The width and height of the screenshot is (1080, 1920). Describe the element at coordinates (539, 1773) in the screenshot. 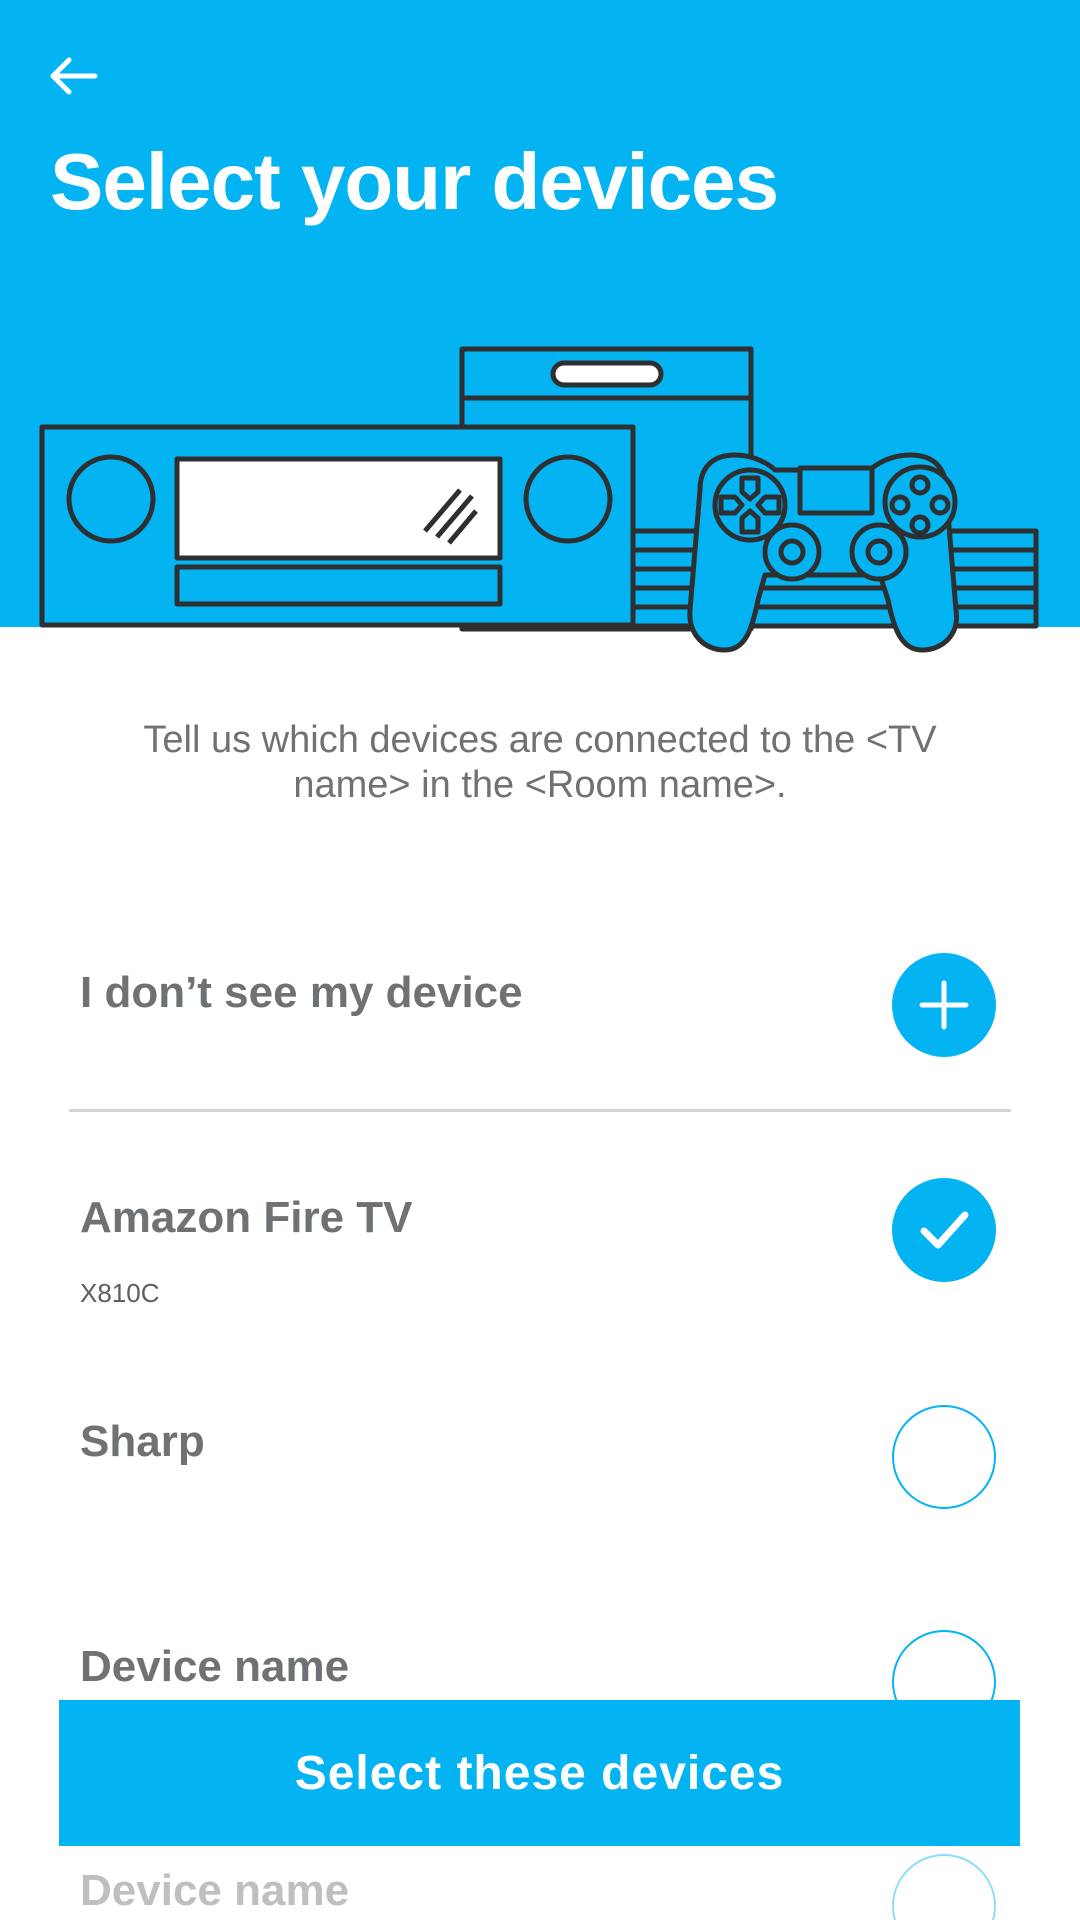

I see `select-devices-button: Select these devices` at that location.